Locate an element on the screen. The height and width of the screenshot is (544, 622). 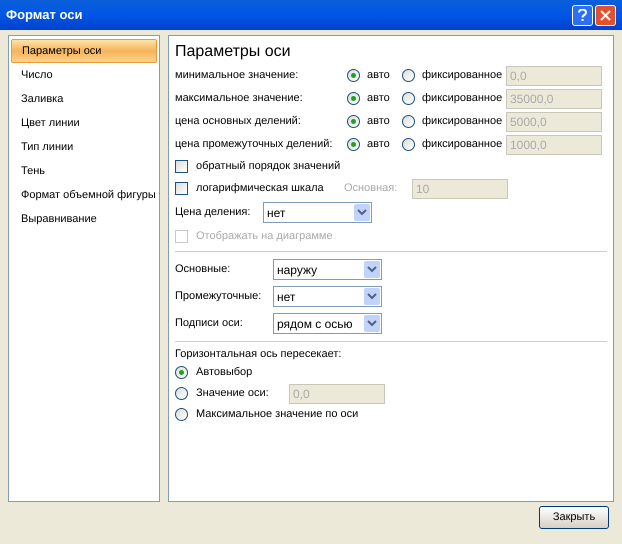
help-icon is located at coordinates (582, 15).